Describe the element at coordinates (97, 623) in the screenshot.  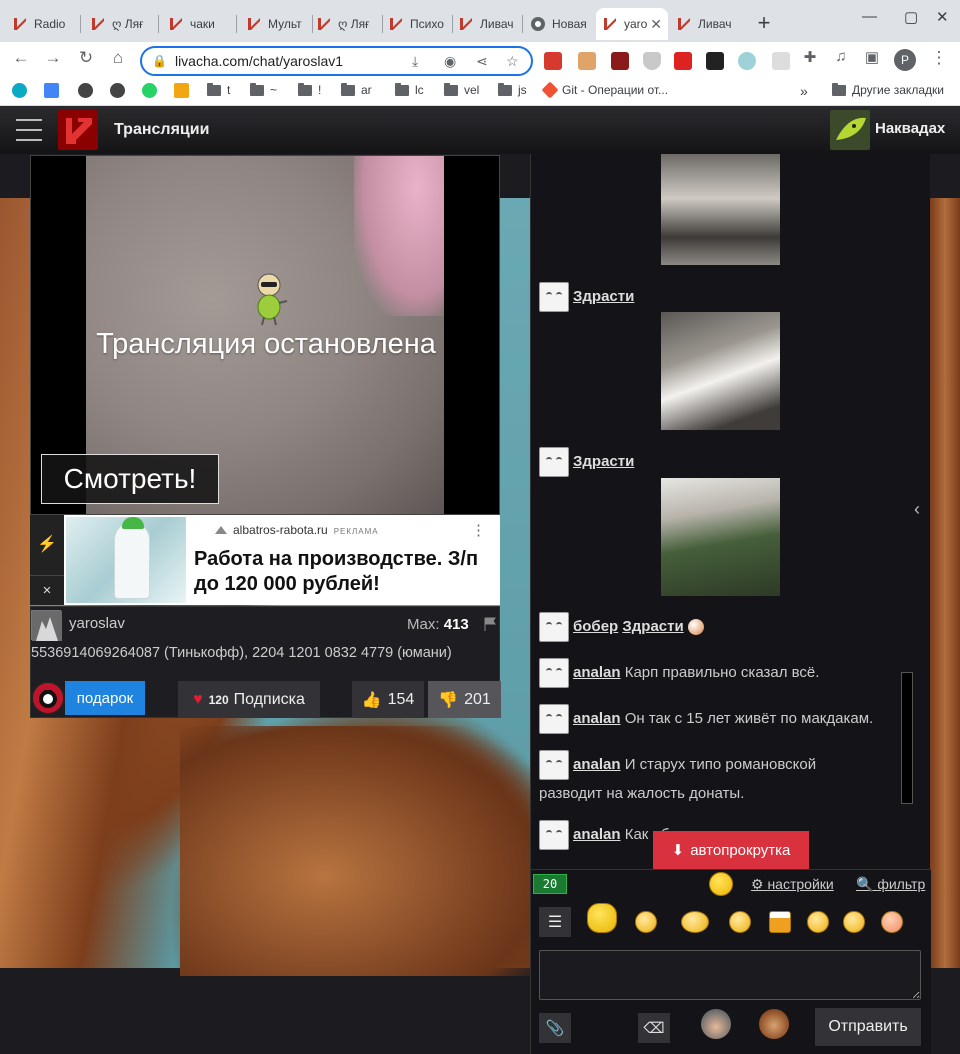
I see `streamer-name: yaroslav` at that location.